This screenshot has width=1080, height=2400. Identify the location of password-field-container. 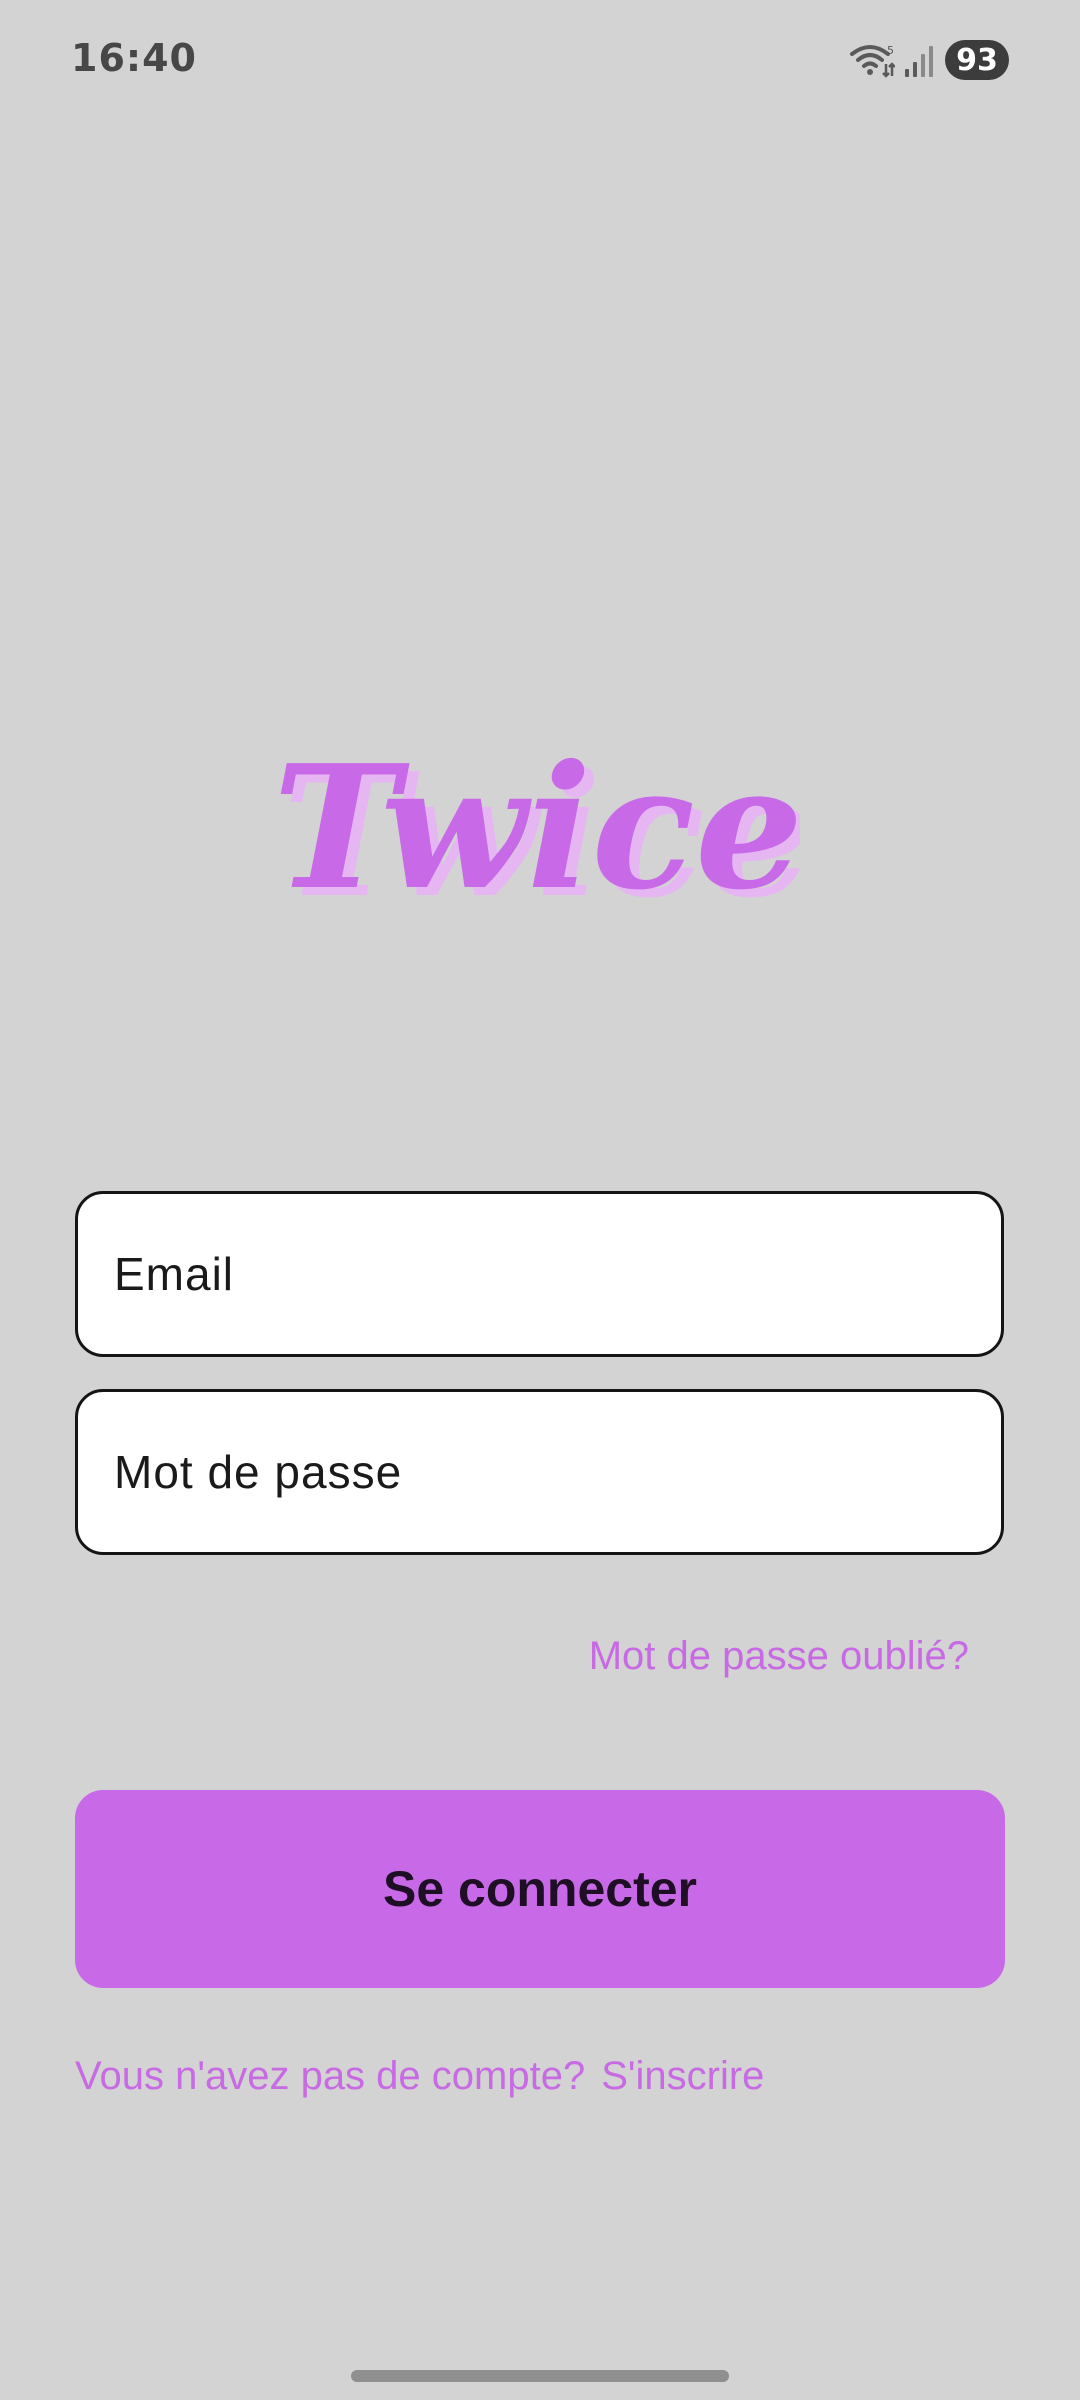
(539, 1472).